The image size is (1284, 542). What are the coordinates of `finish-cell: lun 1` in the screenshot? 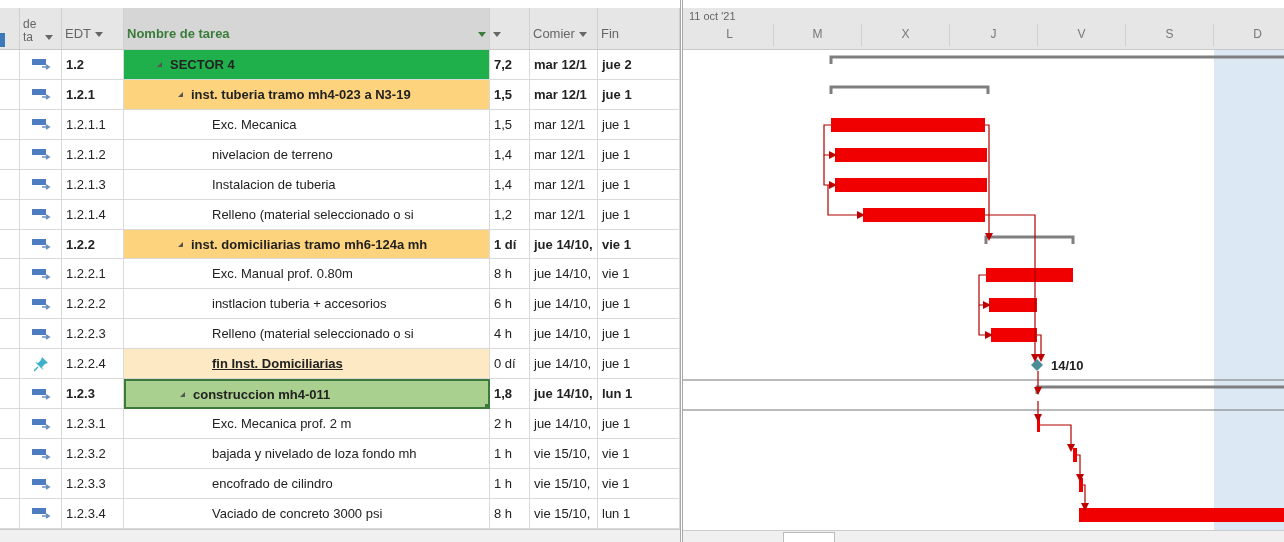 It's located at (639, 514).